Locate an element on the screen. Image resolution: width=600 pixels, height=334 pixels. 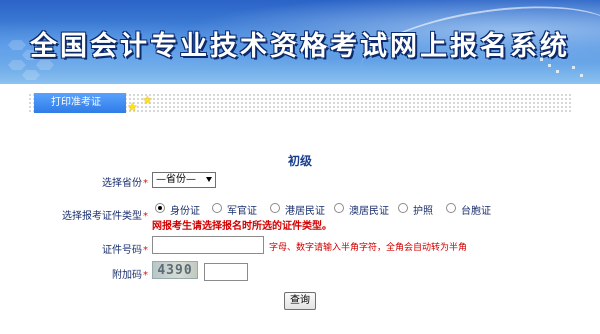
radio-id-card is located at coordinates (160, 208).